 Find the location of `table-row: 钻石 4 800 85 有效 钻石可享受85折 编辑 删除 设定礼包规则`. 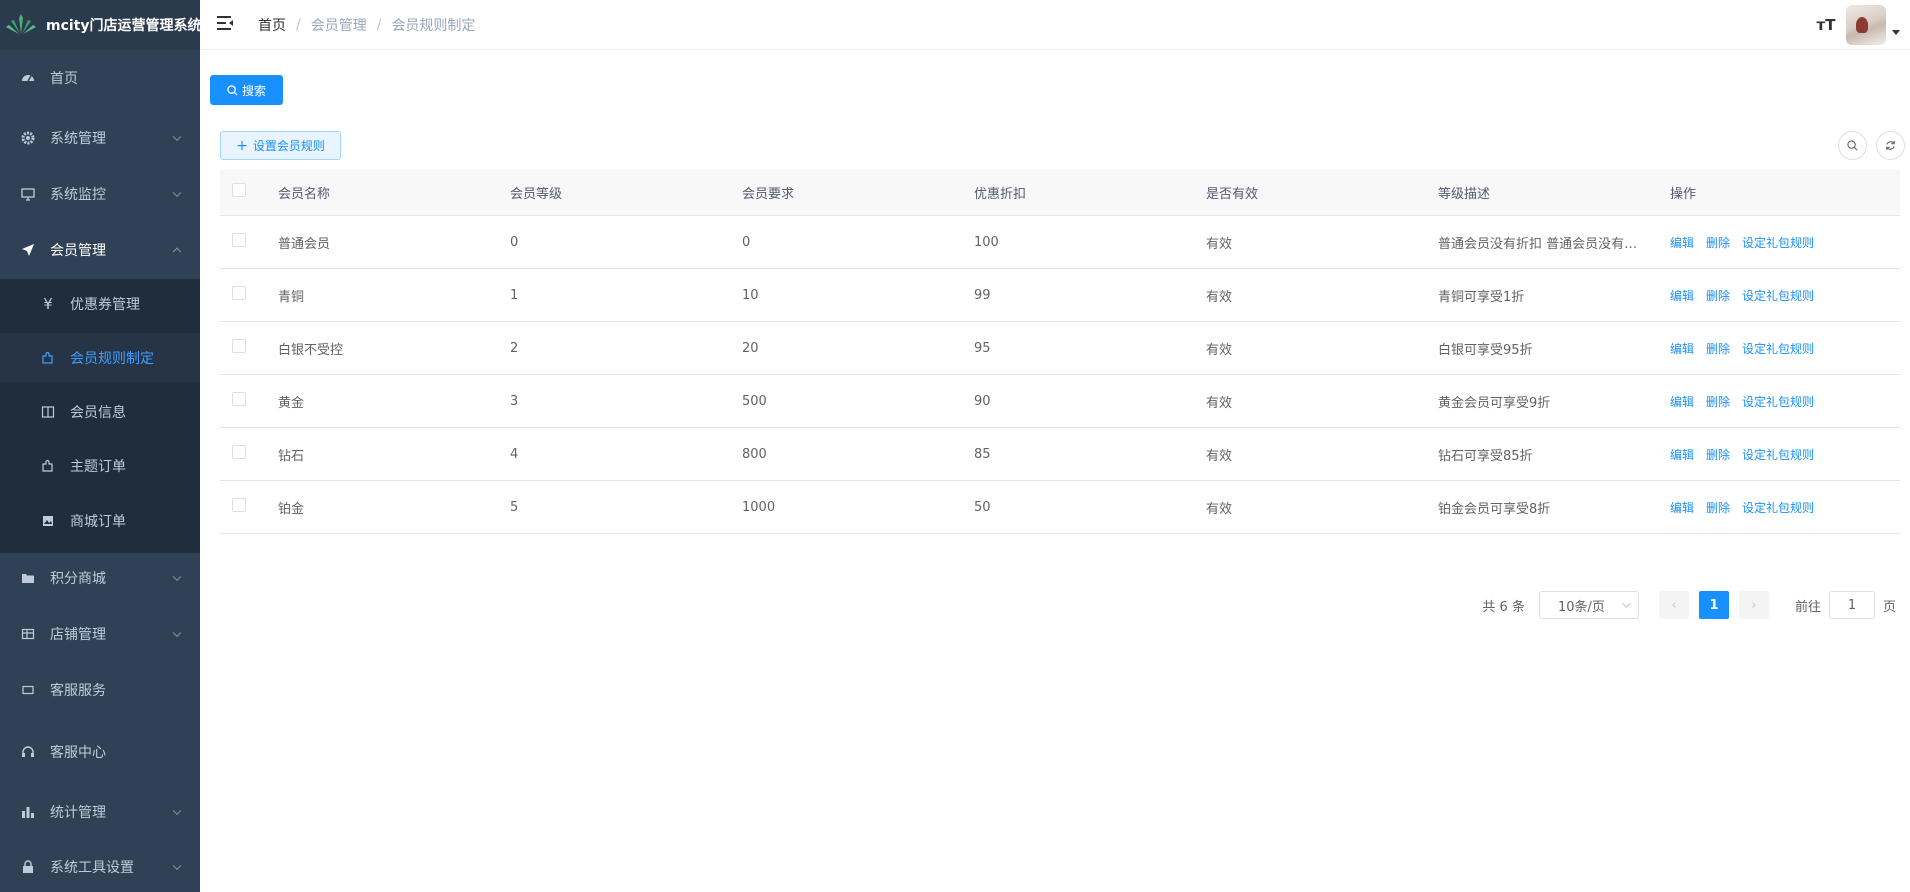

table-row: 钻石 4 800 85 有效 钻石可享受85折 编辑 删除 设定礼包规则 is located at coordinates (1060, 454).